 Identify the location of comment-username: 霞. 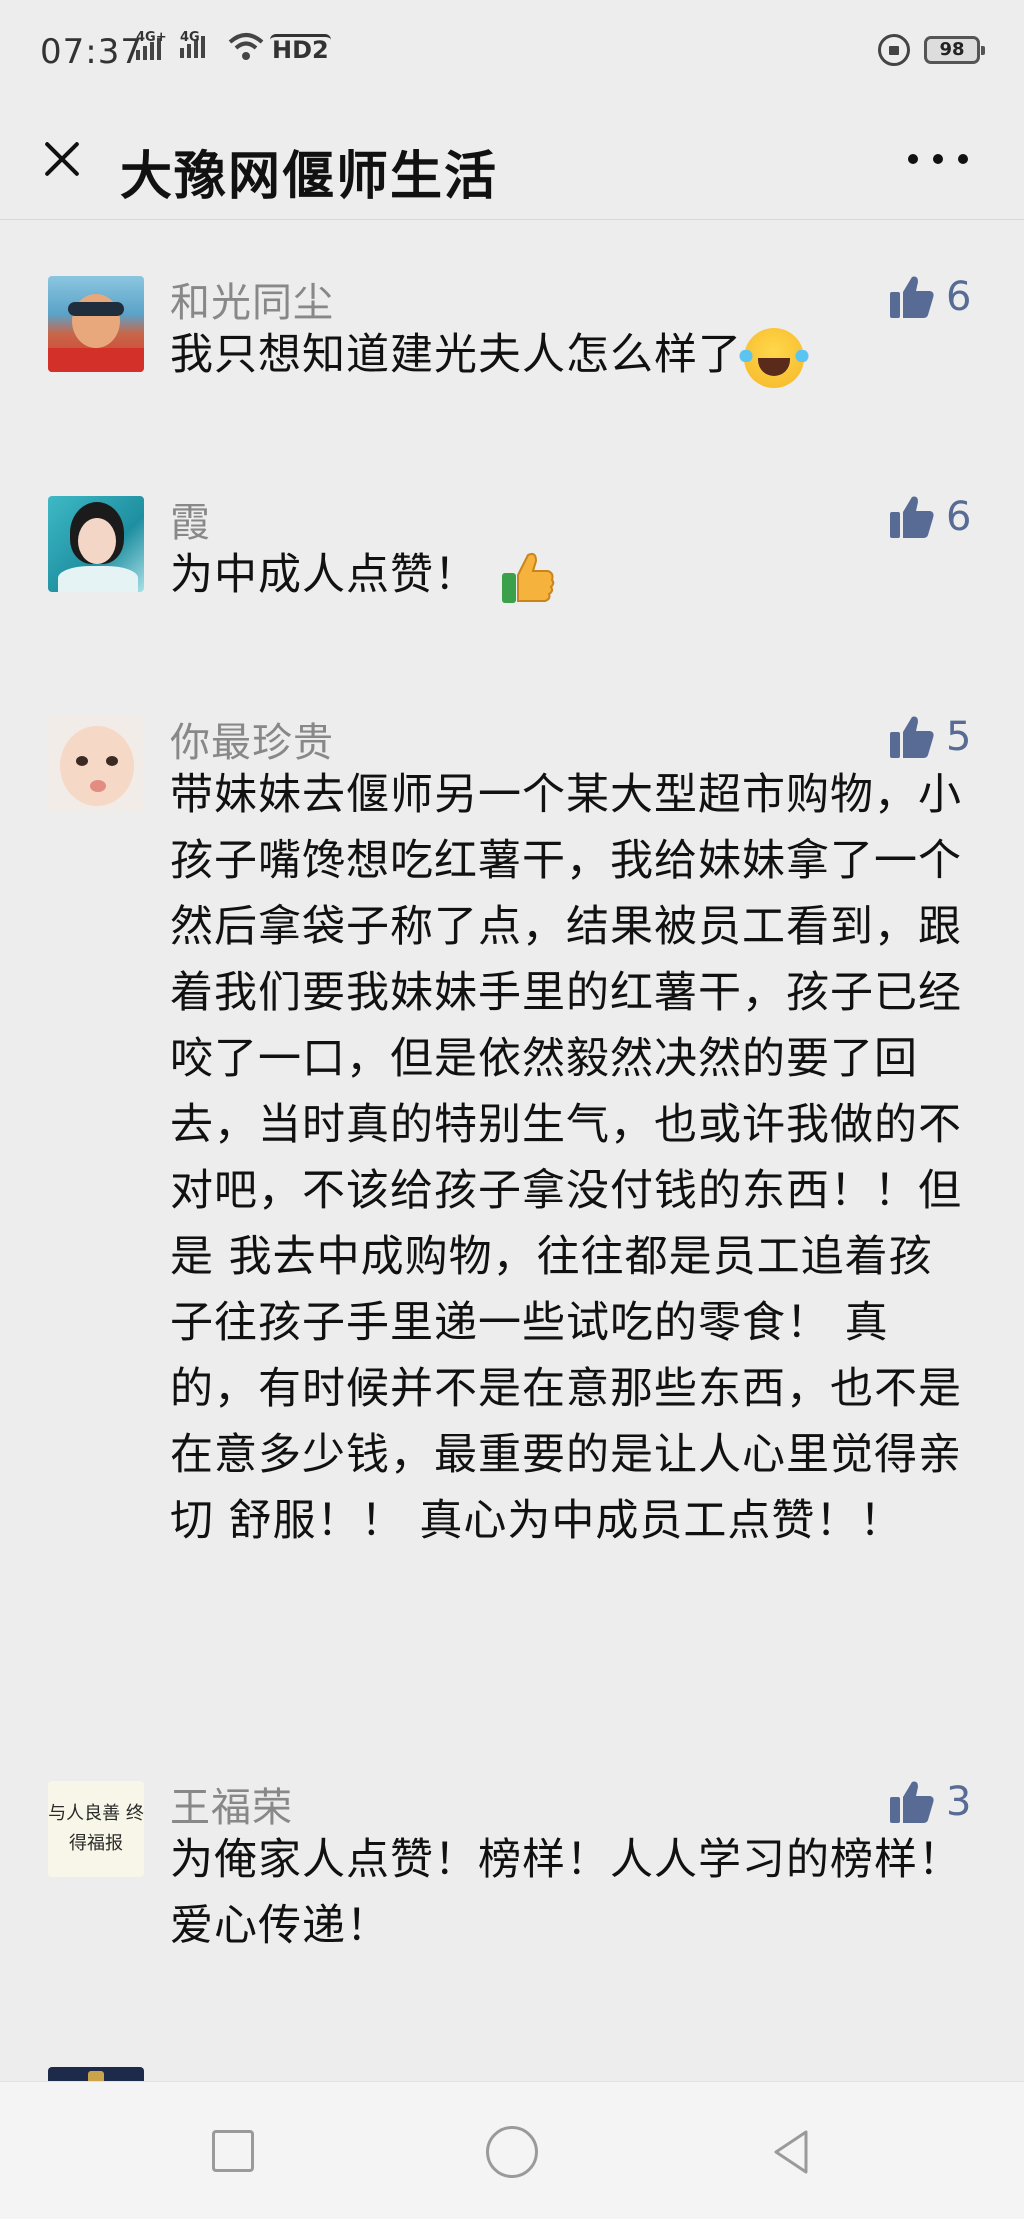
(190, 519).